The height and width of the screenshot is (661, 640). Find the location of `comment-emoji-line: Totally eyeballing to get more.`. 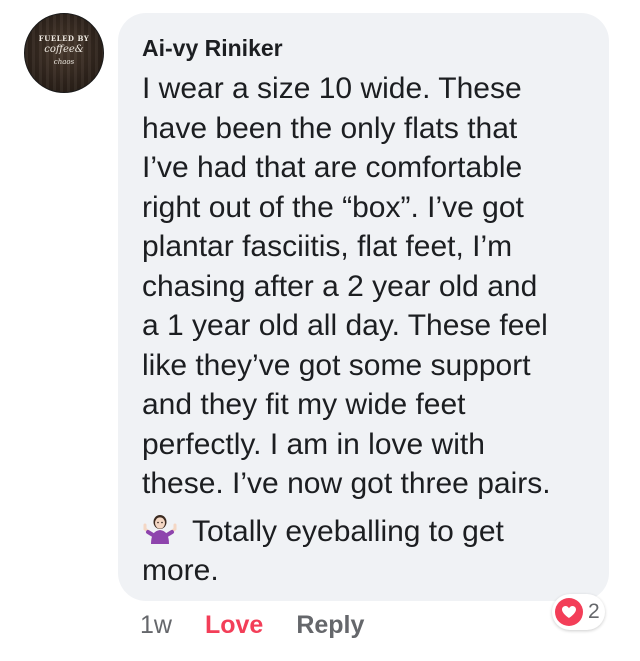

comment-emoji-line: Totally eyeballing to get more. is located at coordinates (363, 551).